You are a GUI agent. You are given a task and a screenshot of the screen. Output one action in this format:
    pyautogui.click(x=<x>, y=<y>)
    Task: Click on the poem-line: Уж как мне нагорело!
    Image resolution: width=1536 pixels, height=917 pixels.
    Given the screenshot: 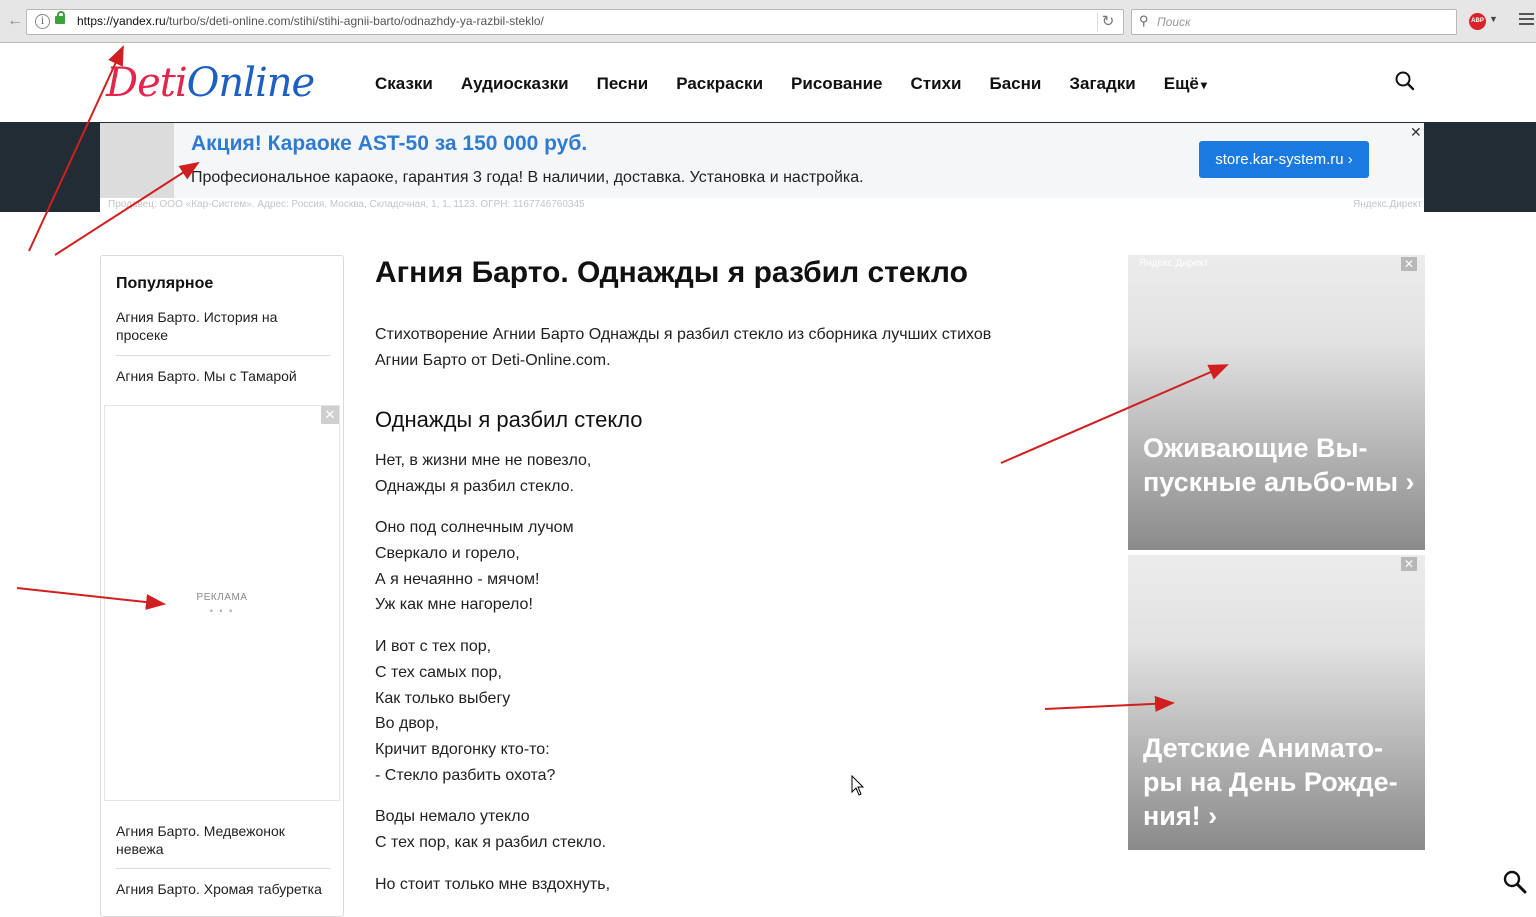 What is the action you would take?
    pyautogui.click(x=454, y=605)
    